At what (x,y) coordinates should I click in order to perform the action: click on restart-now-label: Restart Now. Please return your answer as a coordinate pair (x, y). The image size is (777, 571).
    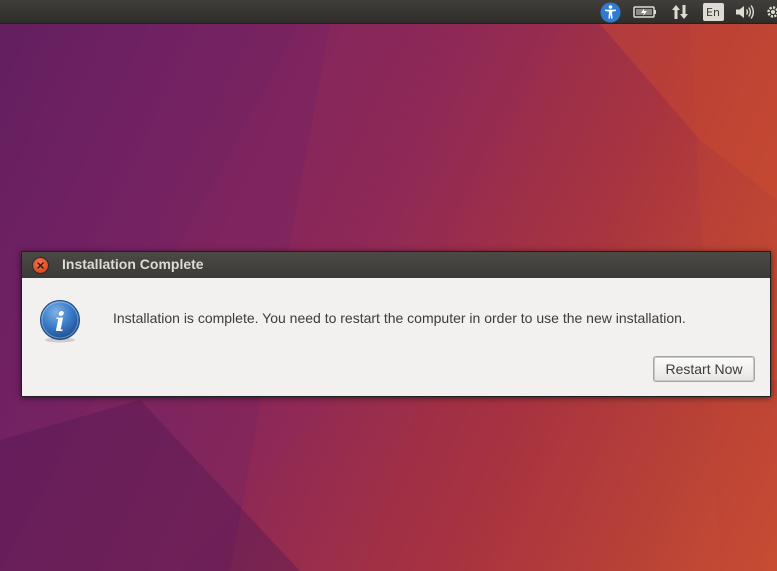
    Looking at the image, I should click on (704, 369).